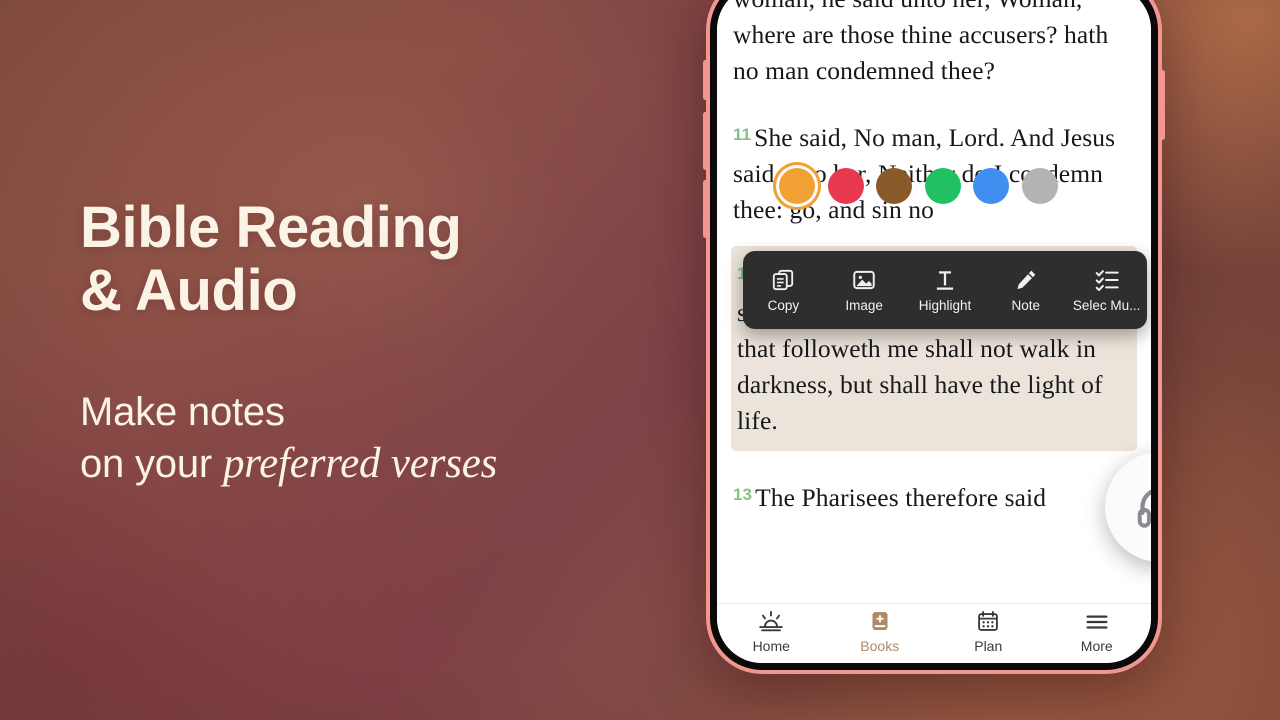 This screenshot has height=720, width=1280. I want to click on calendar-icon, so click(988, 620).